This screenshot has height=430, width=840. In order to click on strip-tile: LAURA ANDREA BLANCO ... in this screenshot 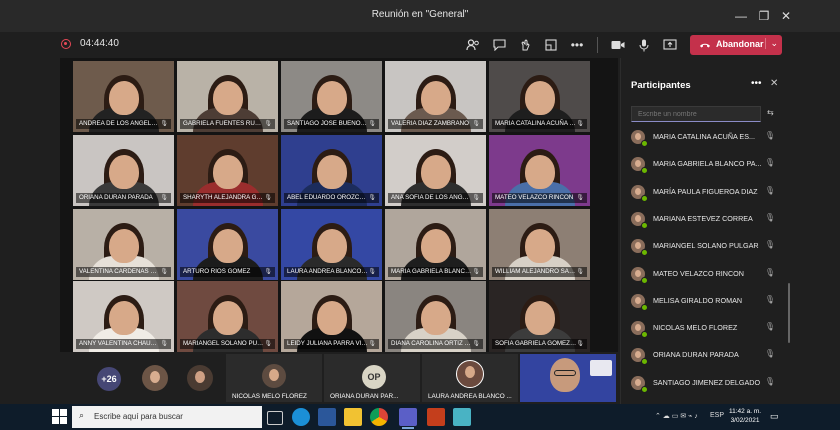, I will do `click(470, 378)`.